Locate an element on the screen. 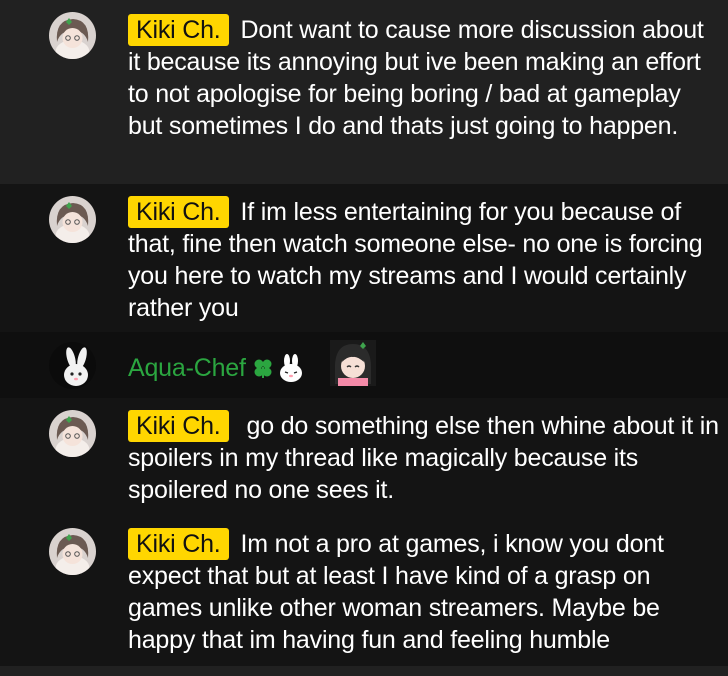  chat-message: Aqua-Chef is located at coordinates (364, 365).